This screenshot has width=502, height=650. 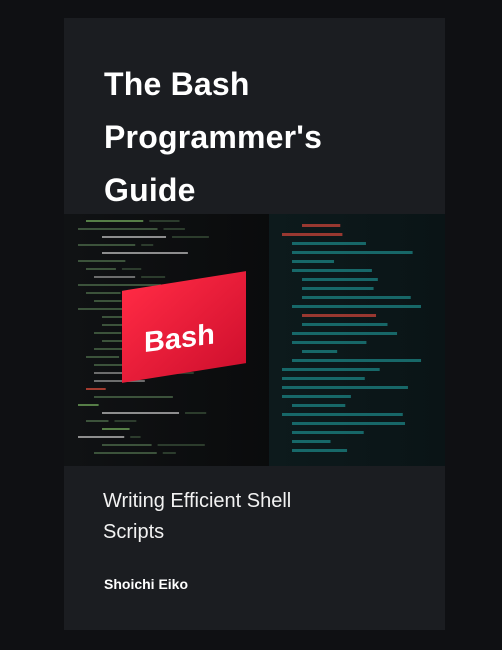 I want to click on subtitle-line-1: Writing Efficient Shell, so click(x=197, y=501).